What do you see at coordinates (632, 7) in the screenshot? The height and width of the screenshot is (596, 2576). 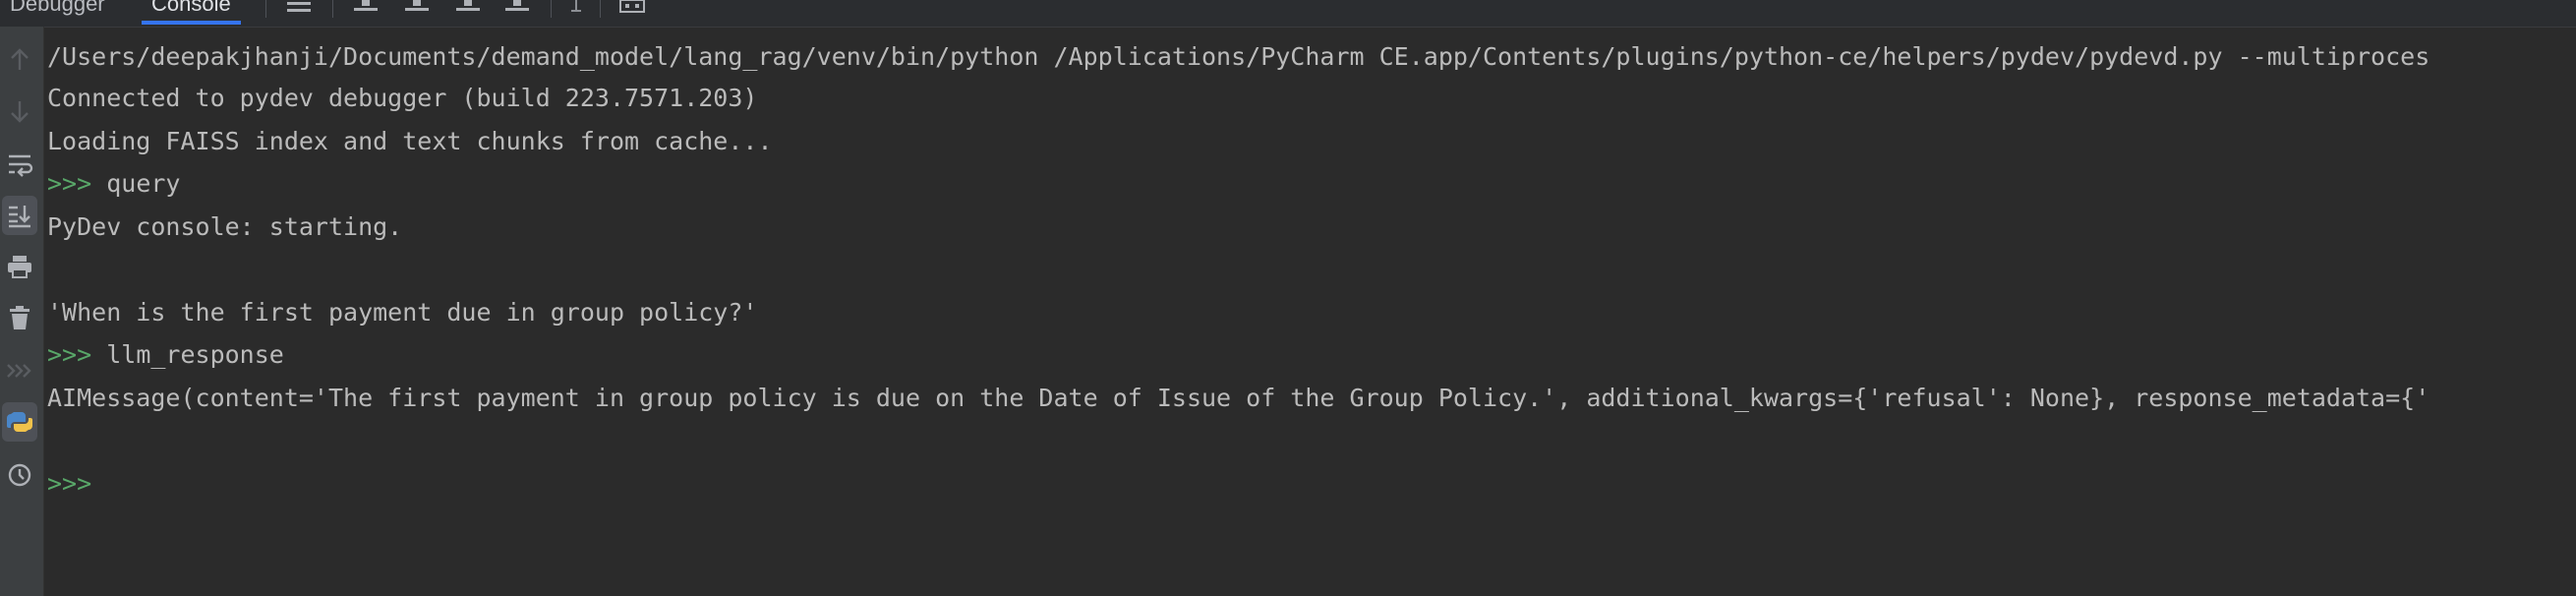 I see `evaluate-expression-icon` at bounding box center [632, 7].